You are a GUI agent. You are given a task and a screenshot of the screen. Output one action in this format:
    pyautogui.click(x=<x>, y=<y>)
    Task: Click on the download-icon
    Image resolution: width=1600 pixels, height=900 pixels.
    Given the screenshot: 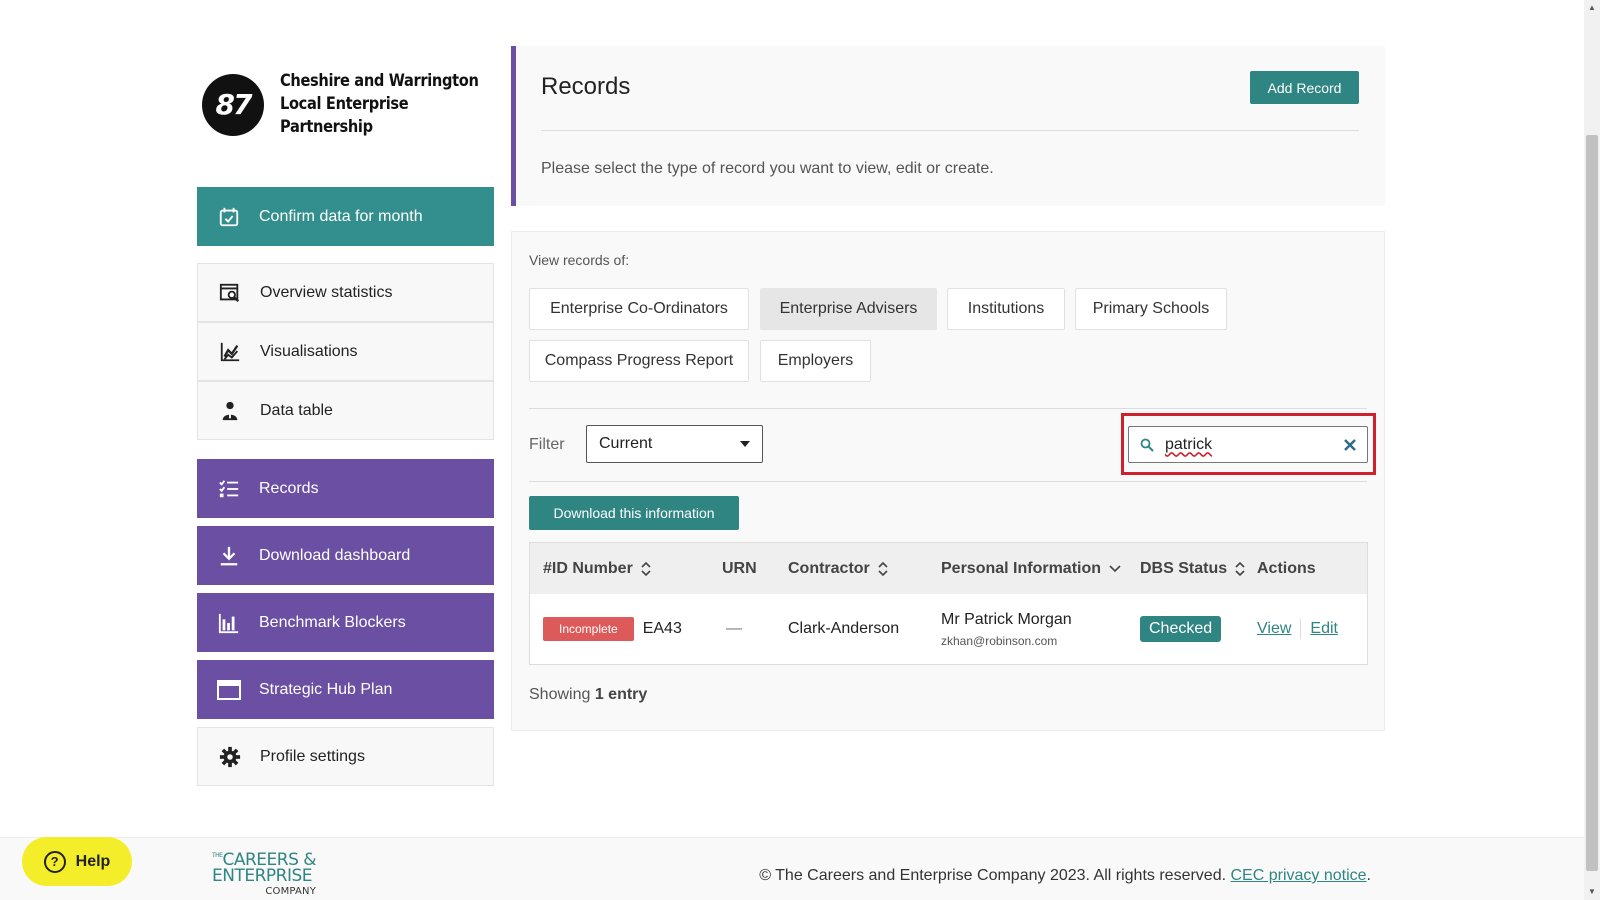 What is the action you would take?
    pyautogui.click(x=229, y=556)
    